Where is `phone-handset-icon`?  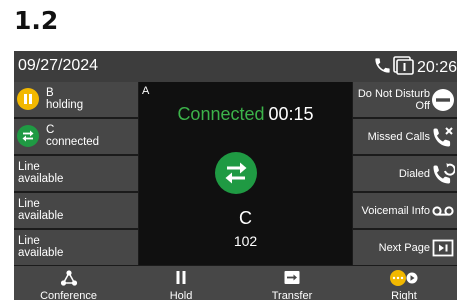
phone-handset-icon is located at coordinates (382, 68).